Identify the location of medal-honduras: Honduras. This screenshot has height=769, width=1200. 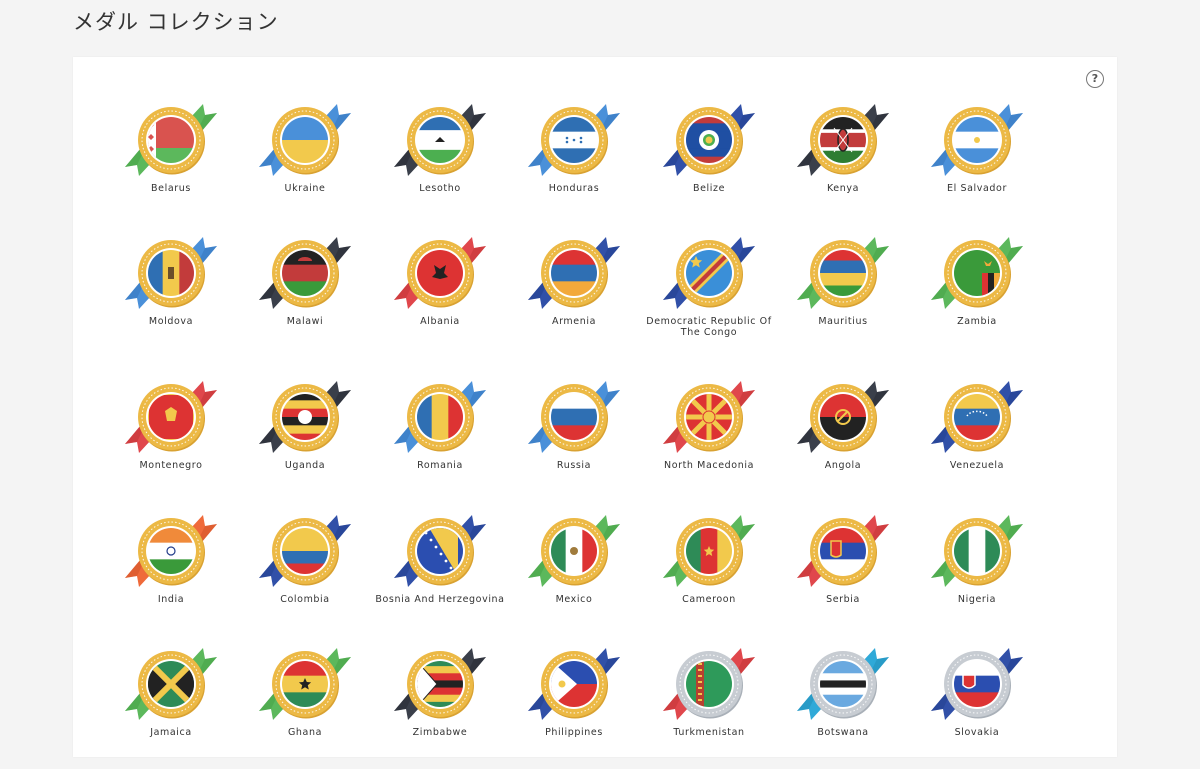
(574, 160).